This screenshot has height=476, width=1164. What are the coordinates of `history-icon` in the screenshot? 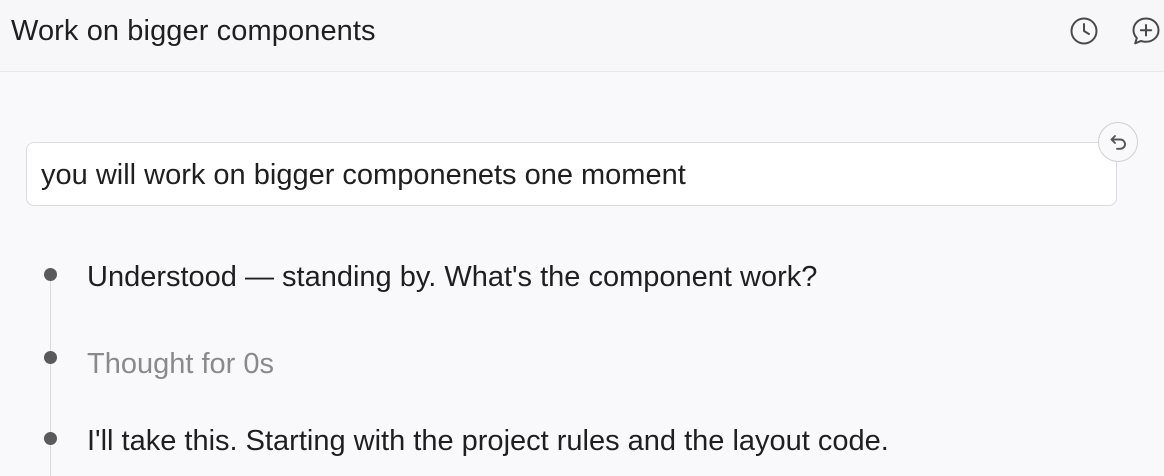 It's located at (1084, 31).